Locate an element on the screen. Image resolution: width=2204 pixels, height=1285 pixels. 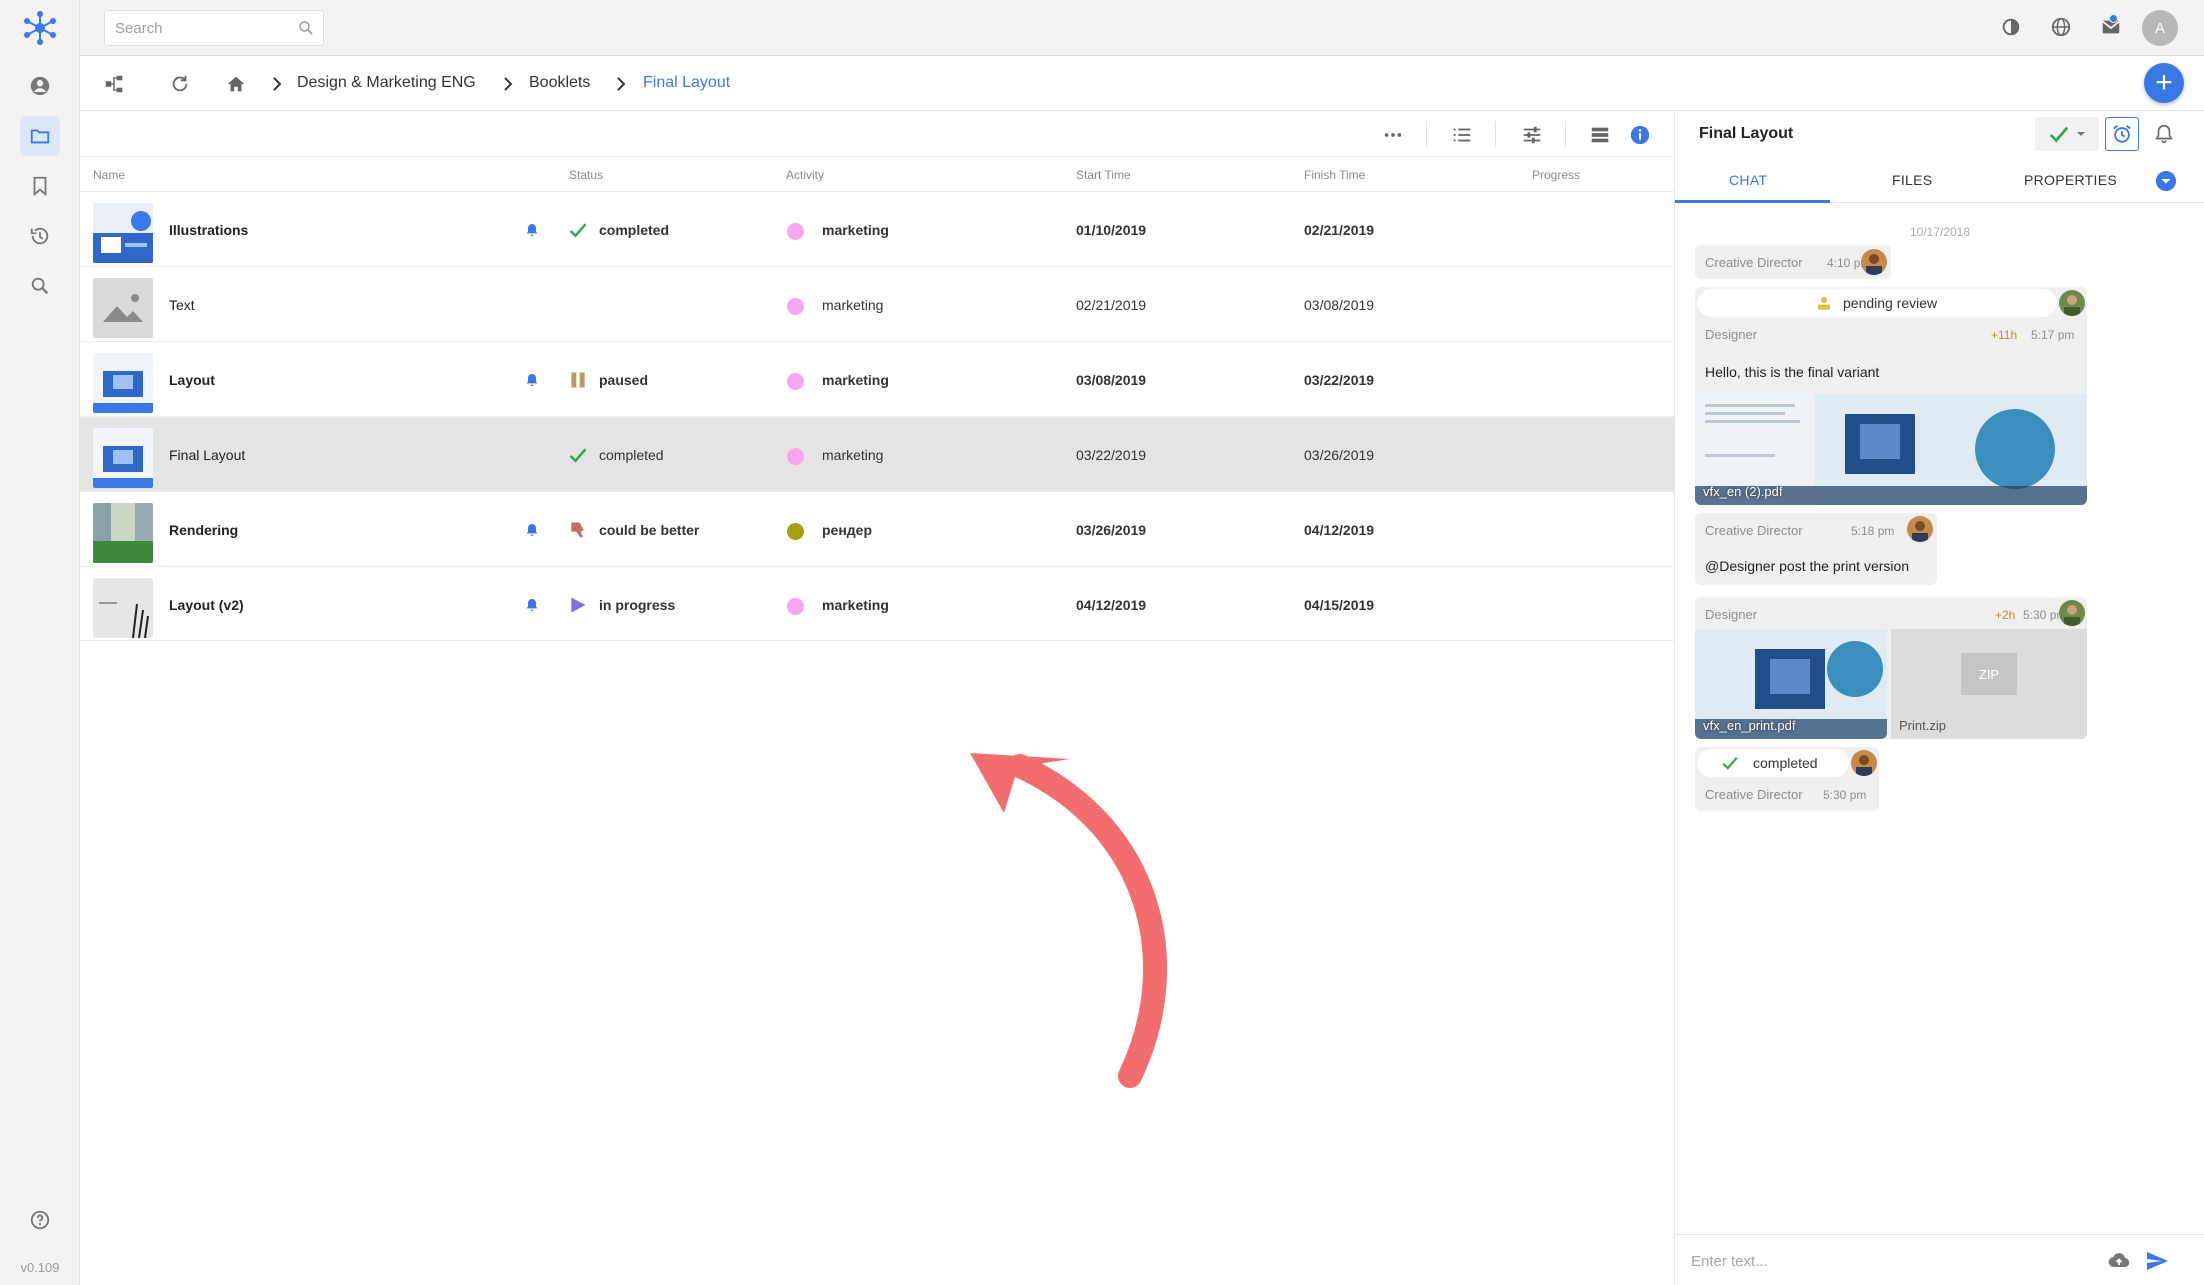
app-version: v0.109 is located at coordinates (40, 1267).